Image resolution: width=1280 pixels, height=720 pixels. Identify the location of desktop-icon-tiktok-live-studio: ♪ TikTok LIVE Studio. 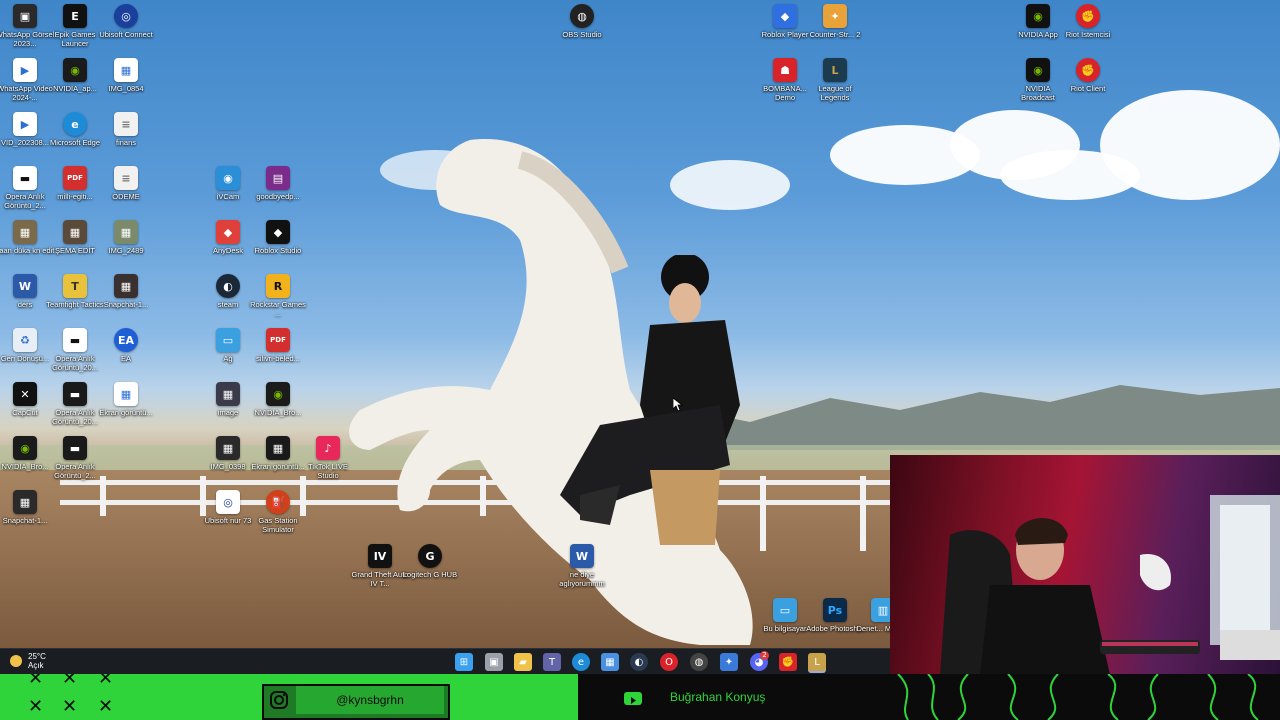
(328, 458).